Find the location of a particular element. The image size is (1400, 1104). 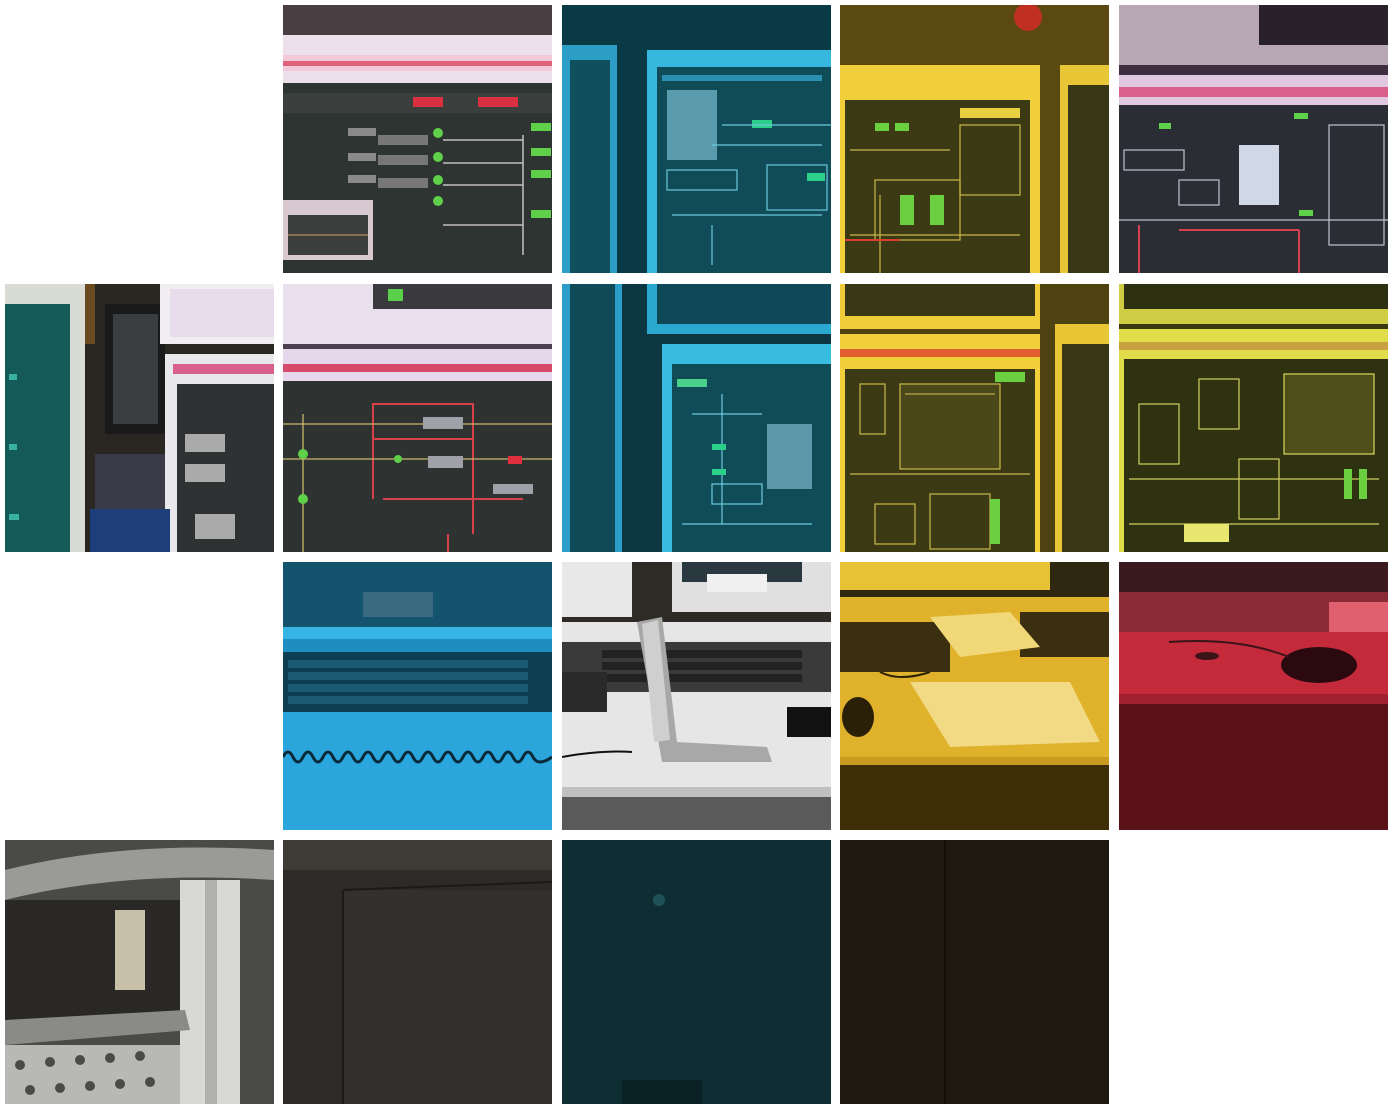

tile-cabinet-dark is located at coordinates (974, 972).